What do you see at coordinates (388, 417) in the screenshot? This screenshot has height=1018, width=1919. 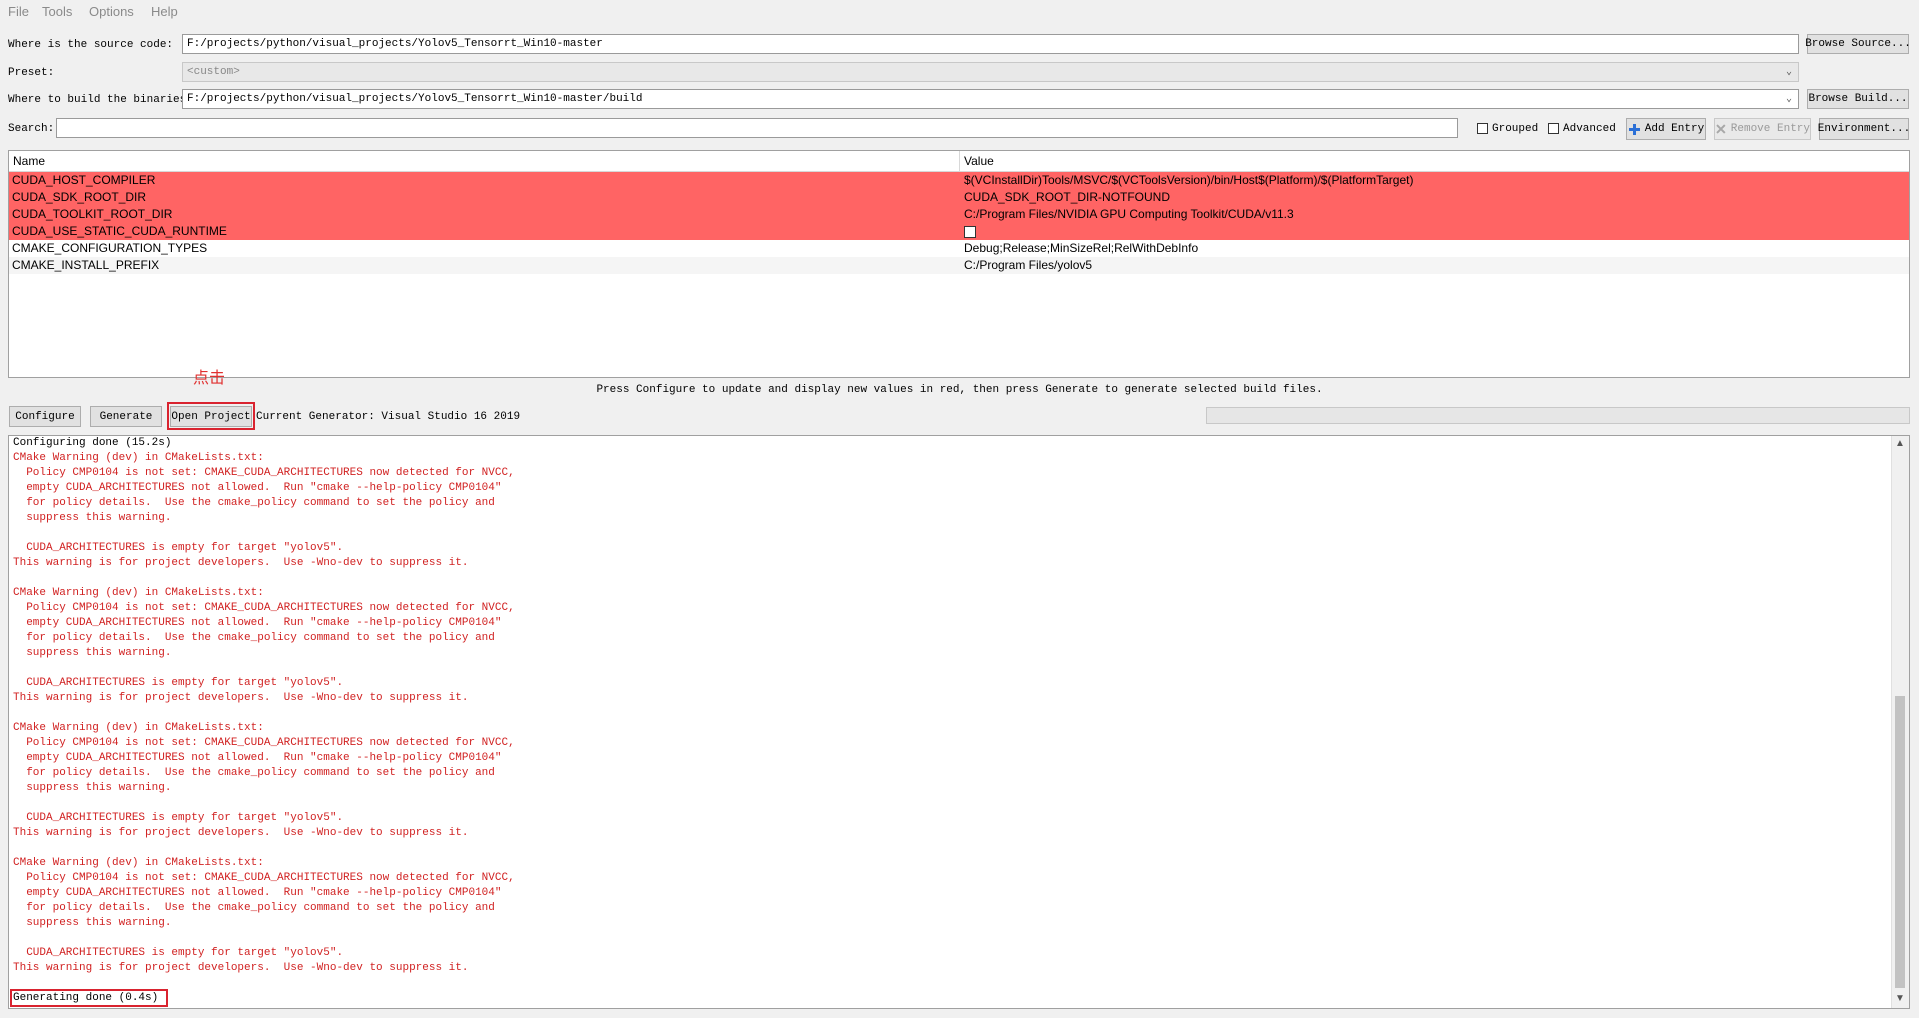 I see `current-generator: Current Generator: Visual Studio 16 2019` at bounding box center [388, 417].